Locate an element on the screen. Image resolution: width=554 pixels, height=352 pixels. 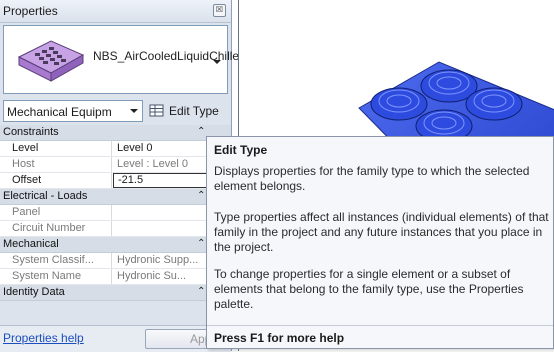
property-name: Level is located at coordinates (56, 148).